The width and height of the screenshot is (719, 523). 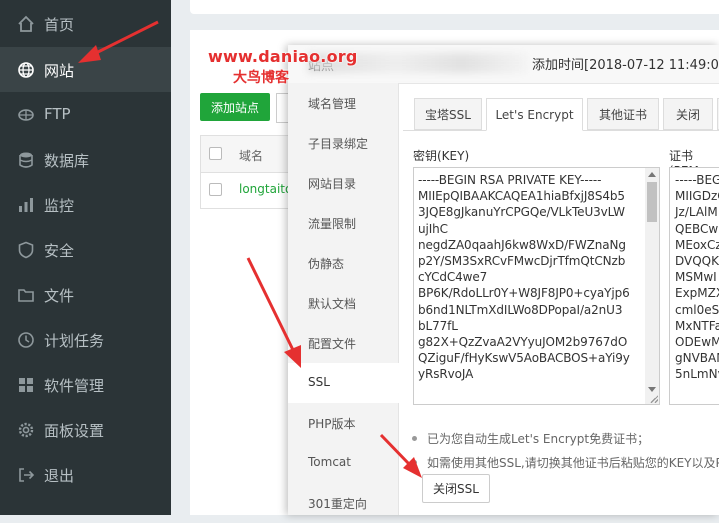 I want to click on menu-item-config: 配置文件, so click(x=343, y=343).